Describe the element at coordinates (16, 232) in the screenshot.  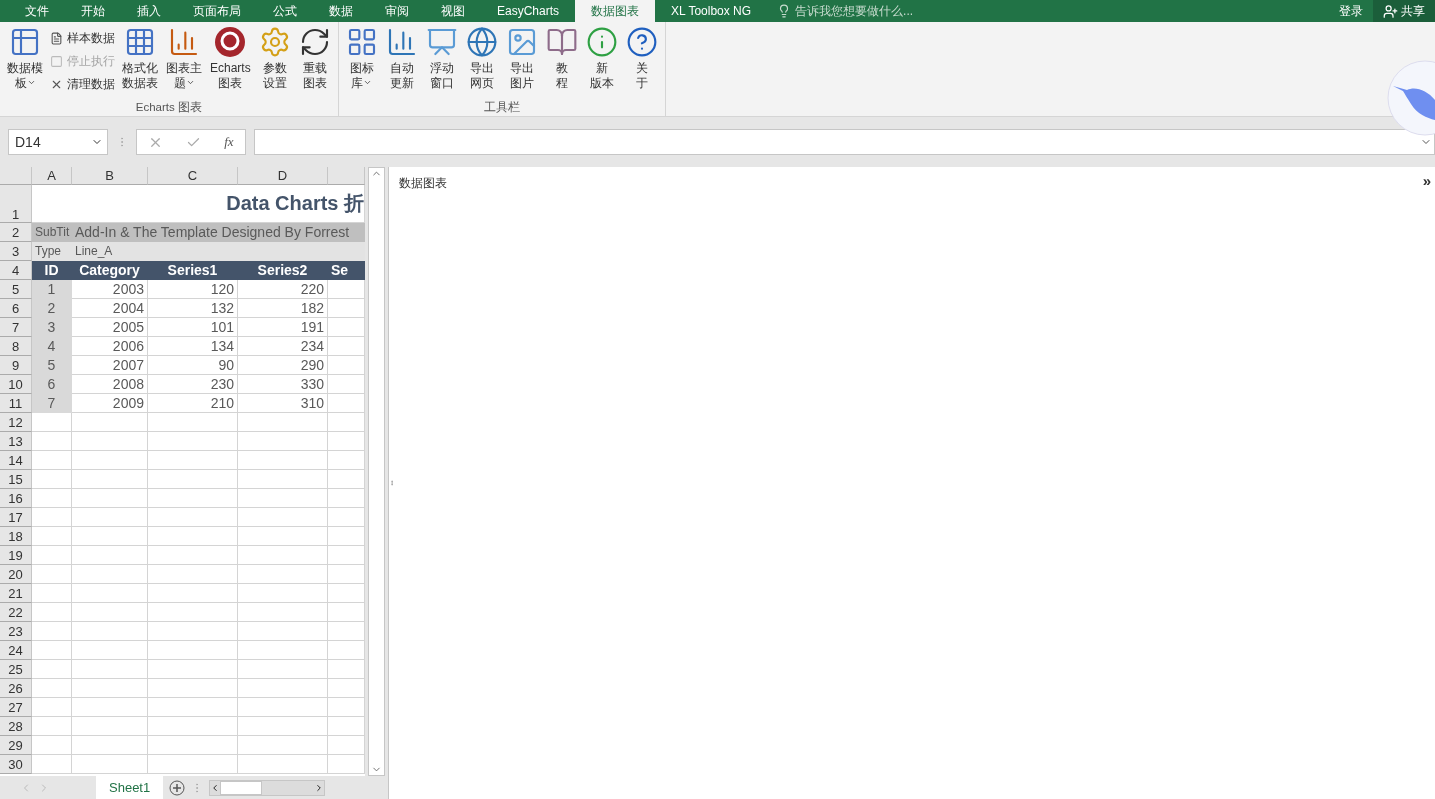
I see `row-header: 2` at that location.